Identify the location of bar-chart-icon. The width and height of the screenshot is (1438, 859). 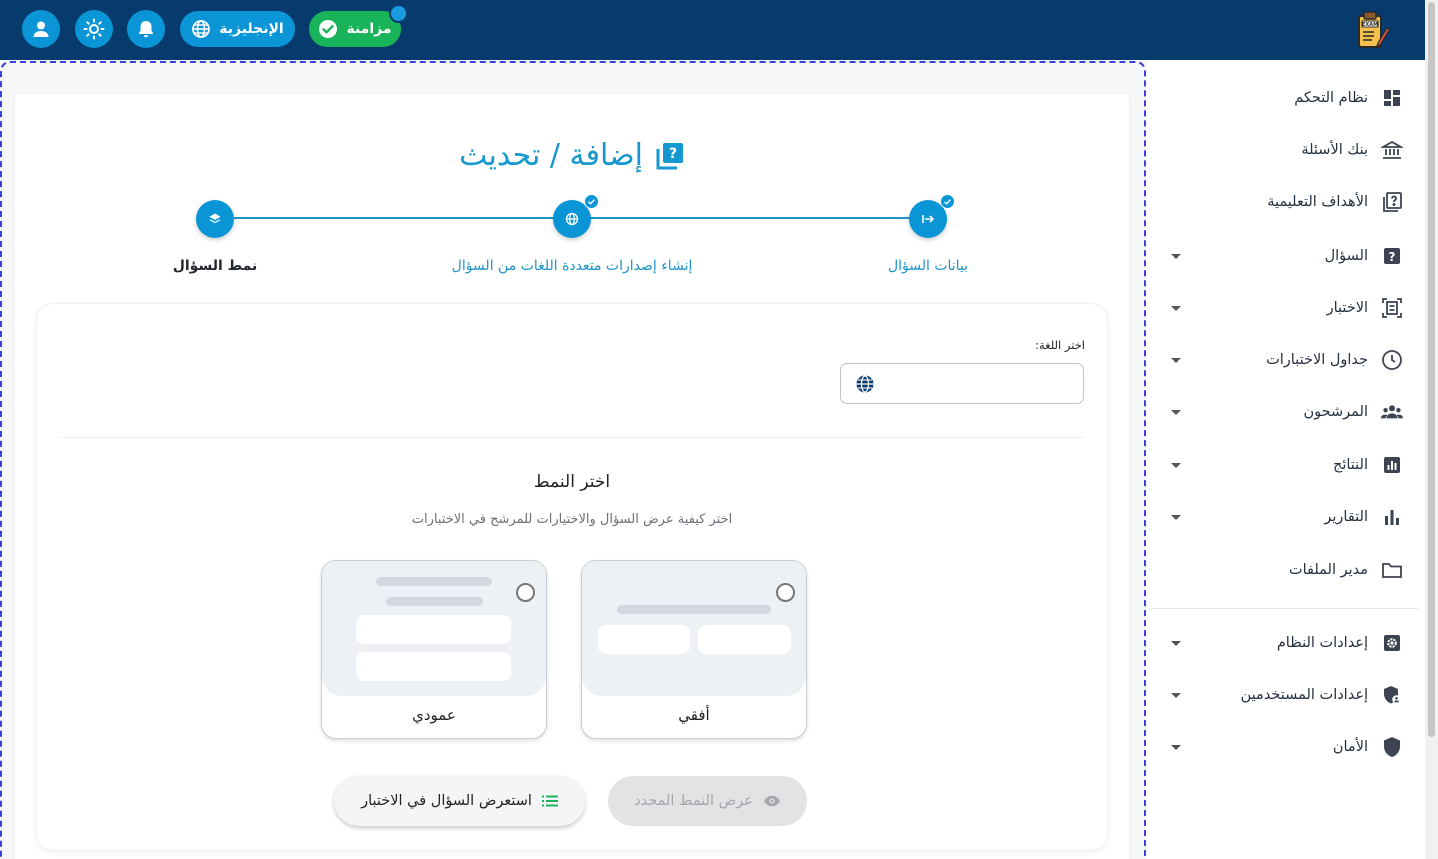
(1392, 517).